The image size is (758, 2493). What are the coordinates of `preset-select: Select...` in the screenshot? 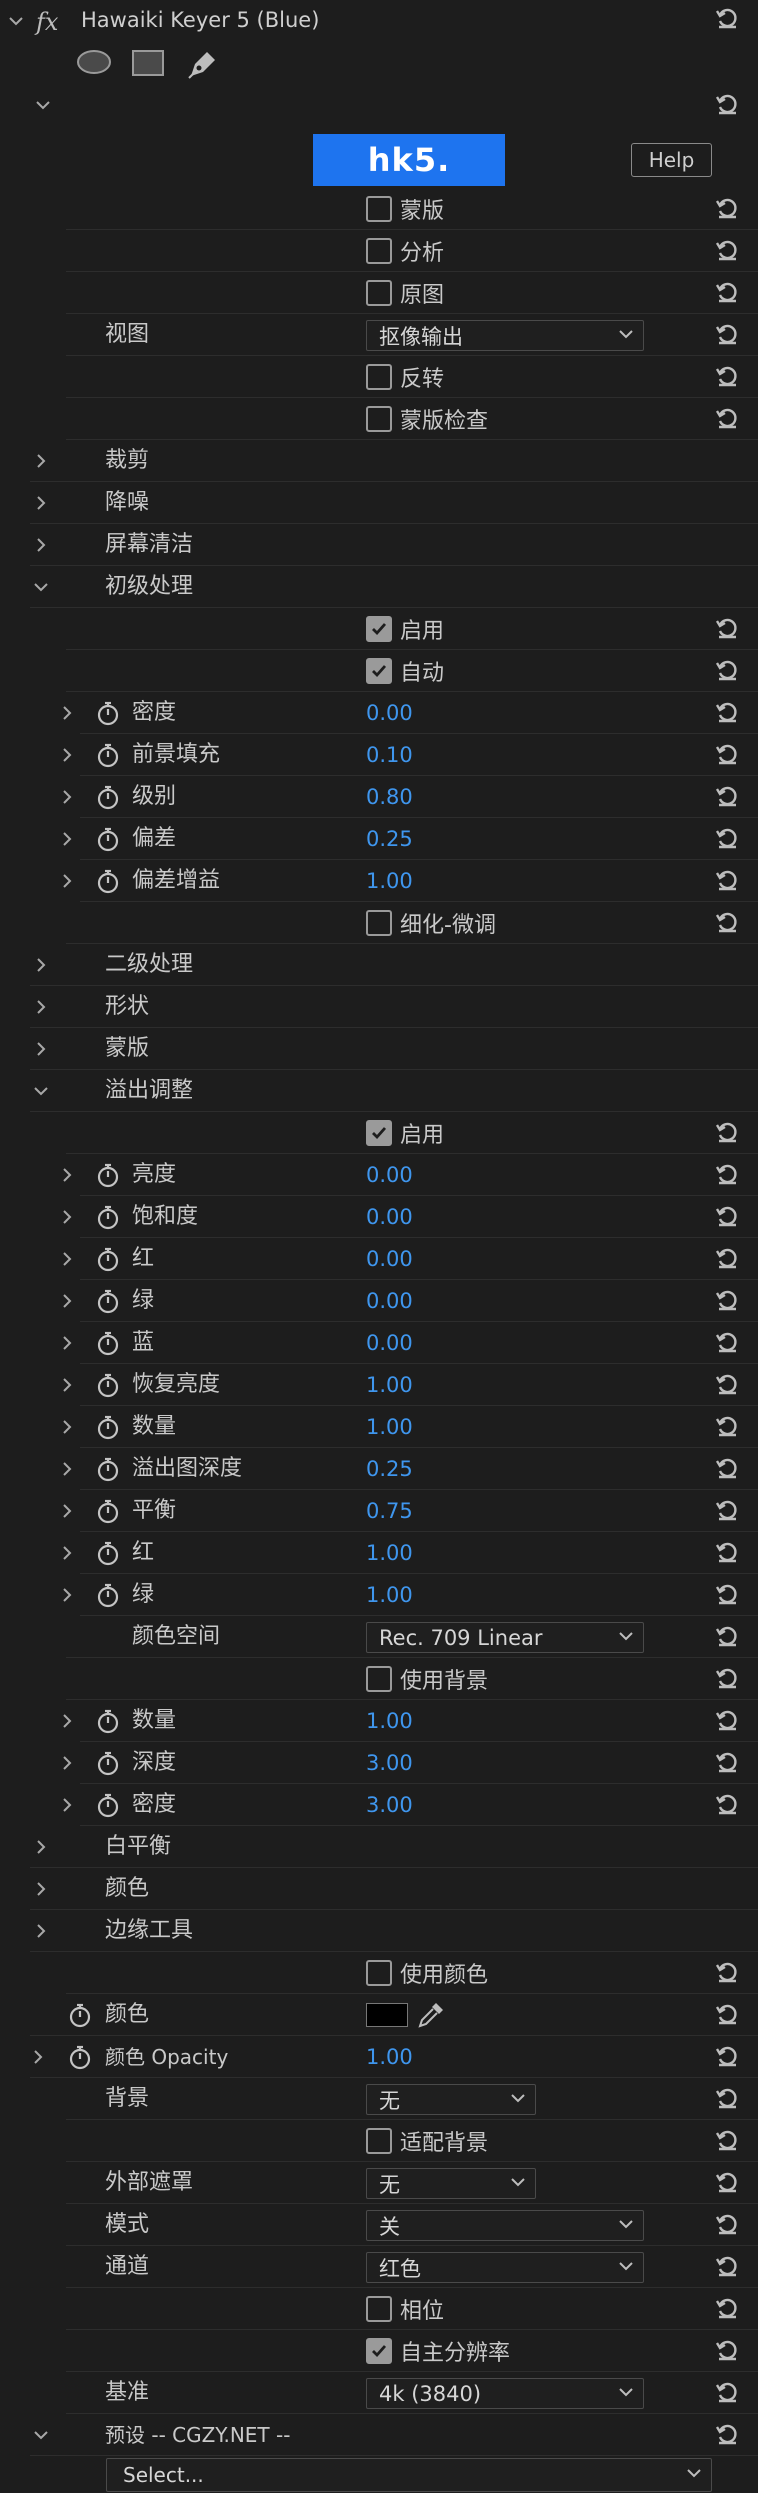 It's located at (409, 2475).